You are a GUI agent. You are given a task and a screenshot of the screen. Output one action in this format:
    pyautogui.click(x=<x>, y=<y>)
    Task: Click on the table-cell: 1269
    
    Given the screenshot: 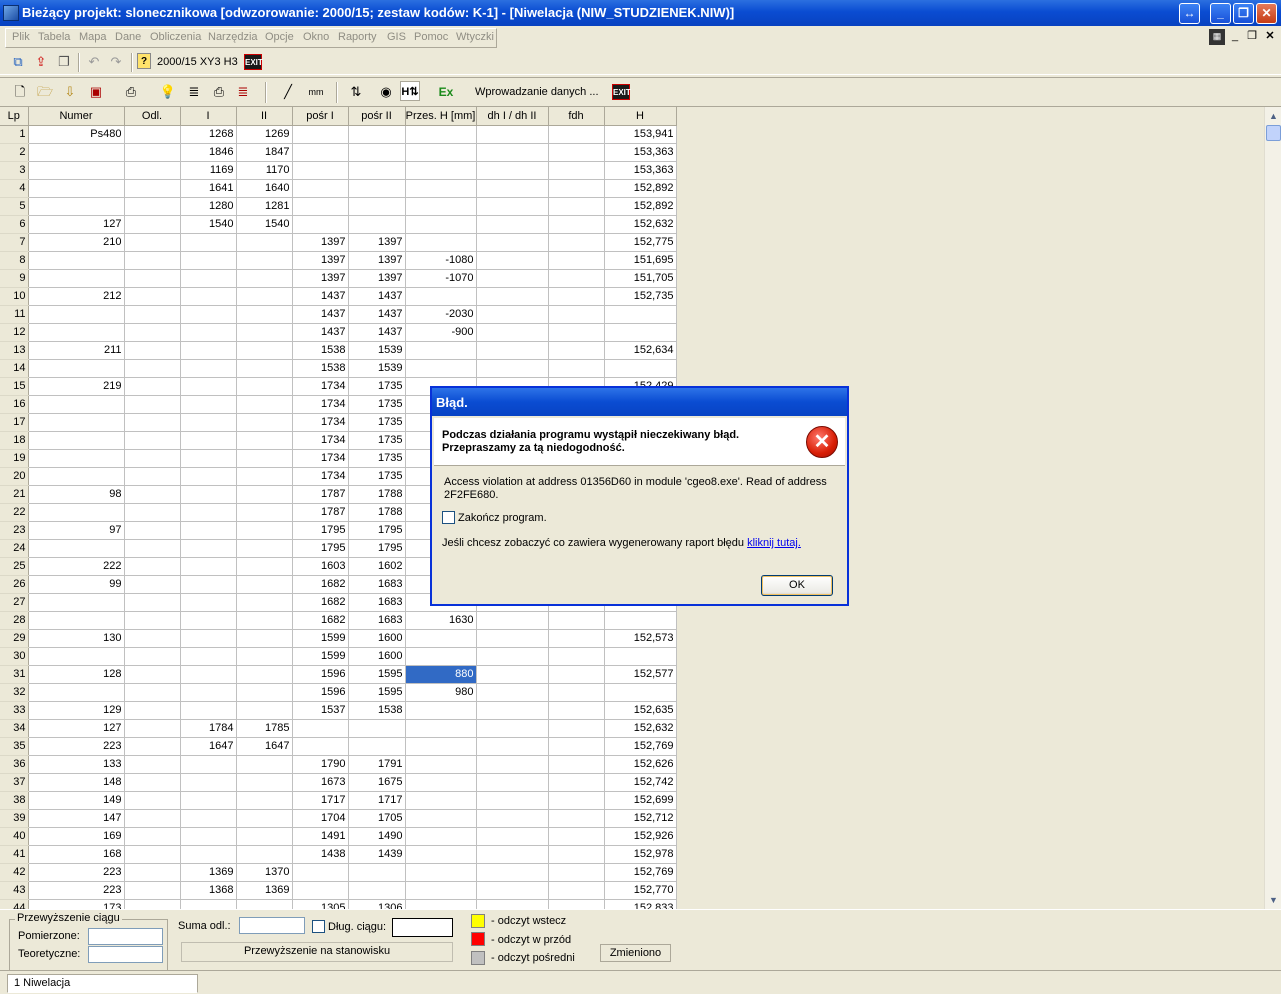 What is the action you would take?
    pyautogui.click(x=264, y=134)
    